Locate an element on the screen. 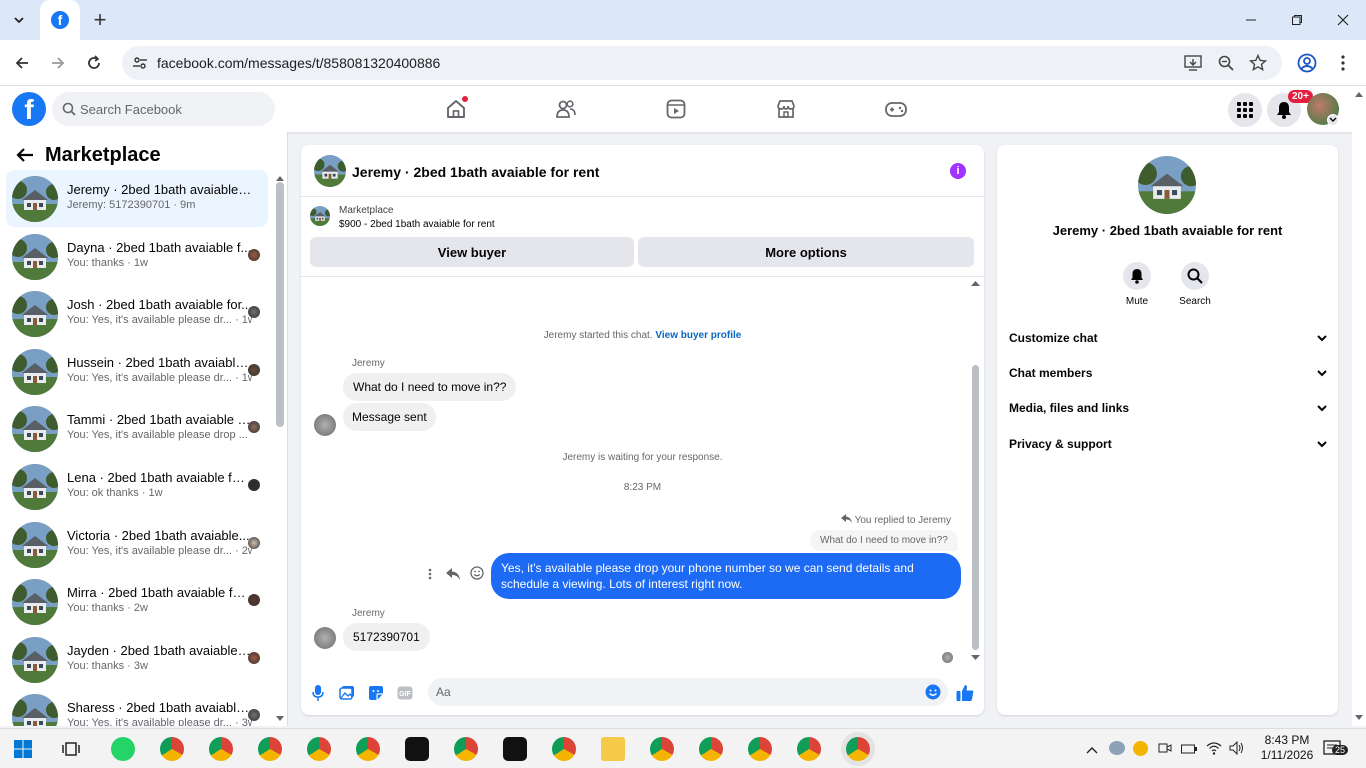 This screenshot has width=1366, height=768. restore-button is located at coordinates (1297, 20).